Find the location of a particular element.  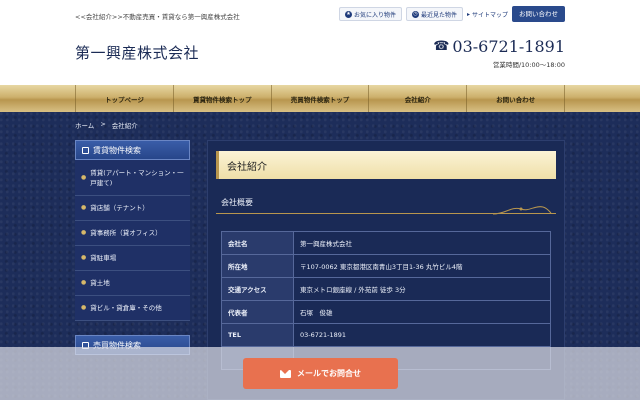

table-row: 会社名 第一興産株式会社 is located at coordinates (386, 243).